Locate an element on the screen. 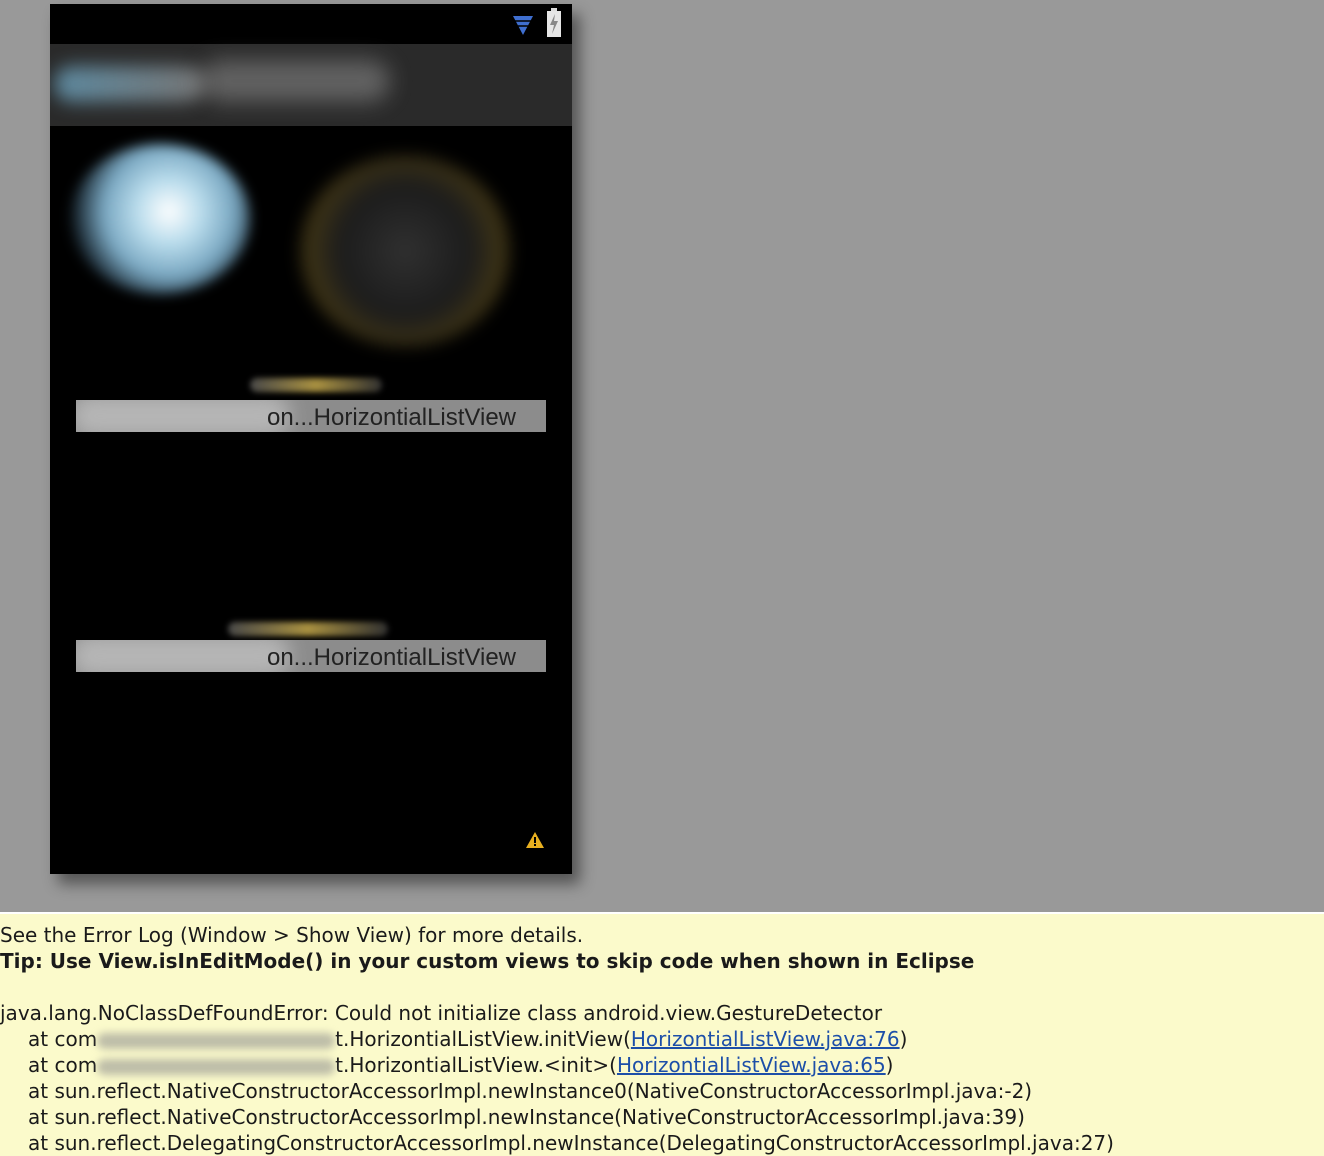 This screenshot has width=1324, height=1156. battery-icon is located at coordinates (554, 22).